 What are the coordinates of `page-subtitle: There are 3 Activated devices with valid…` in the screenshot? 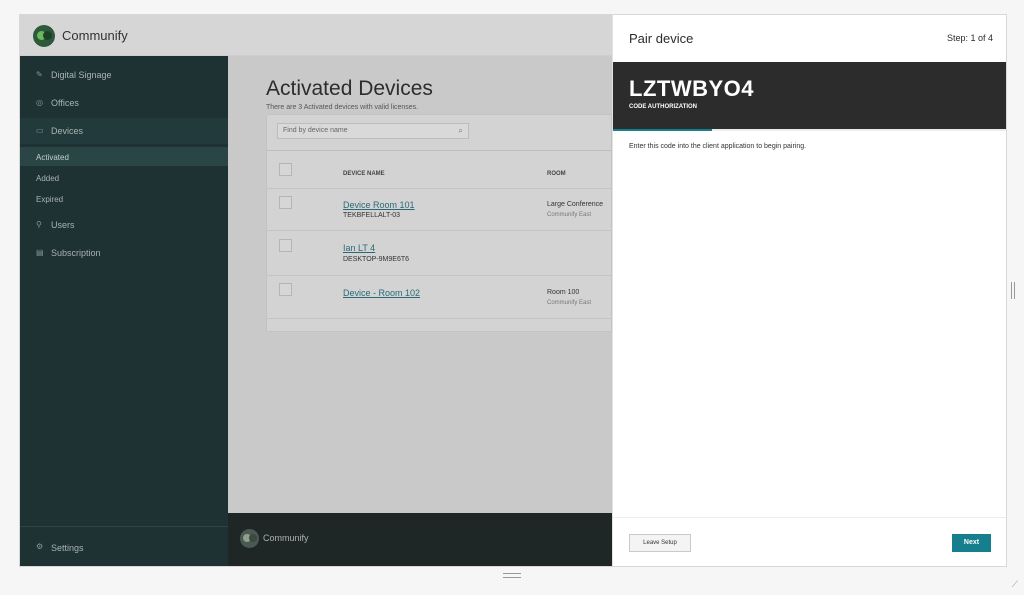 It's located at (342, 107).